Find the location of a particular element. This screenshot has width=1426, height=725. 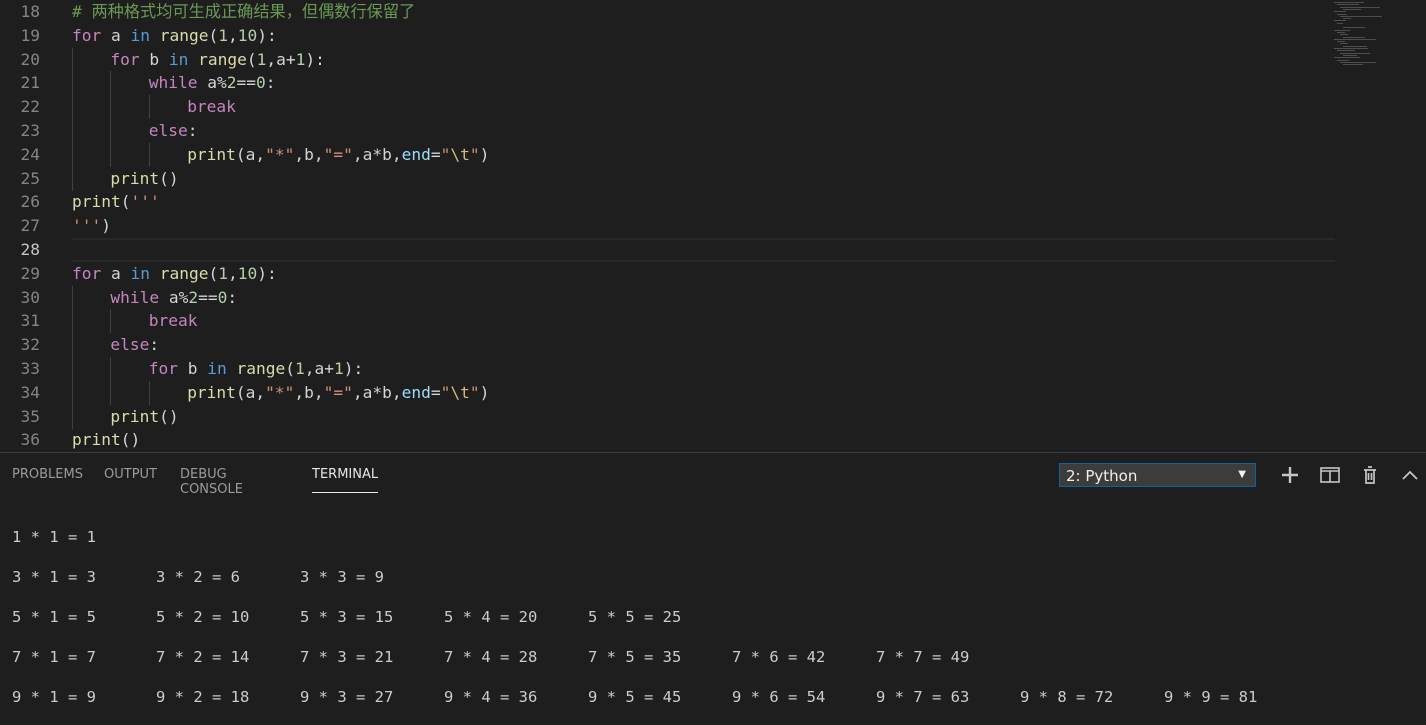

line-number: 20 is located at coordinates (30, 59).